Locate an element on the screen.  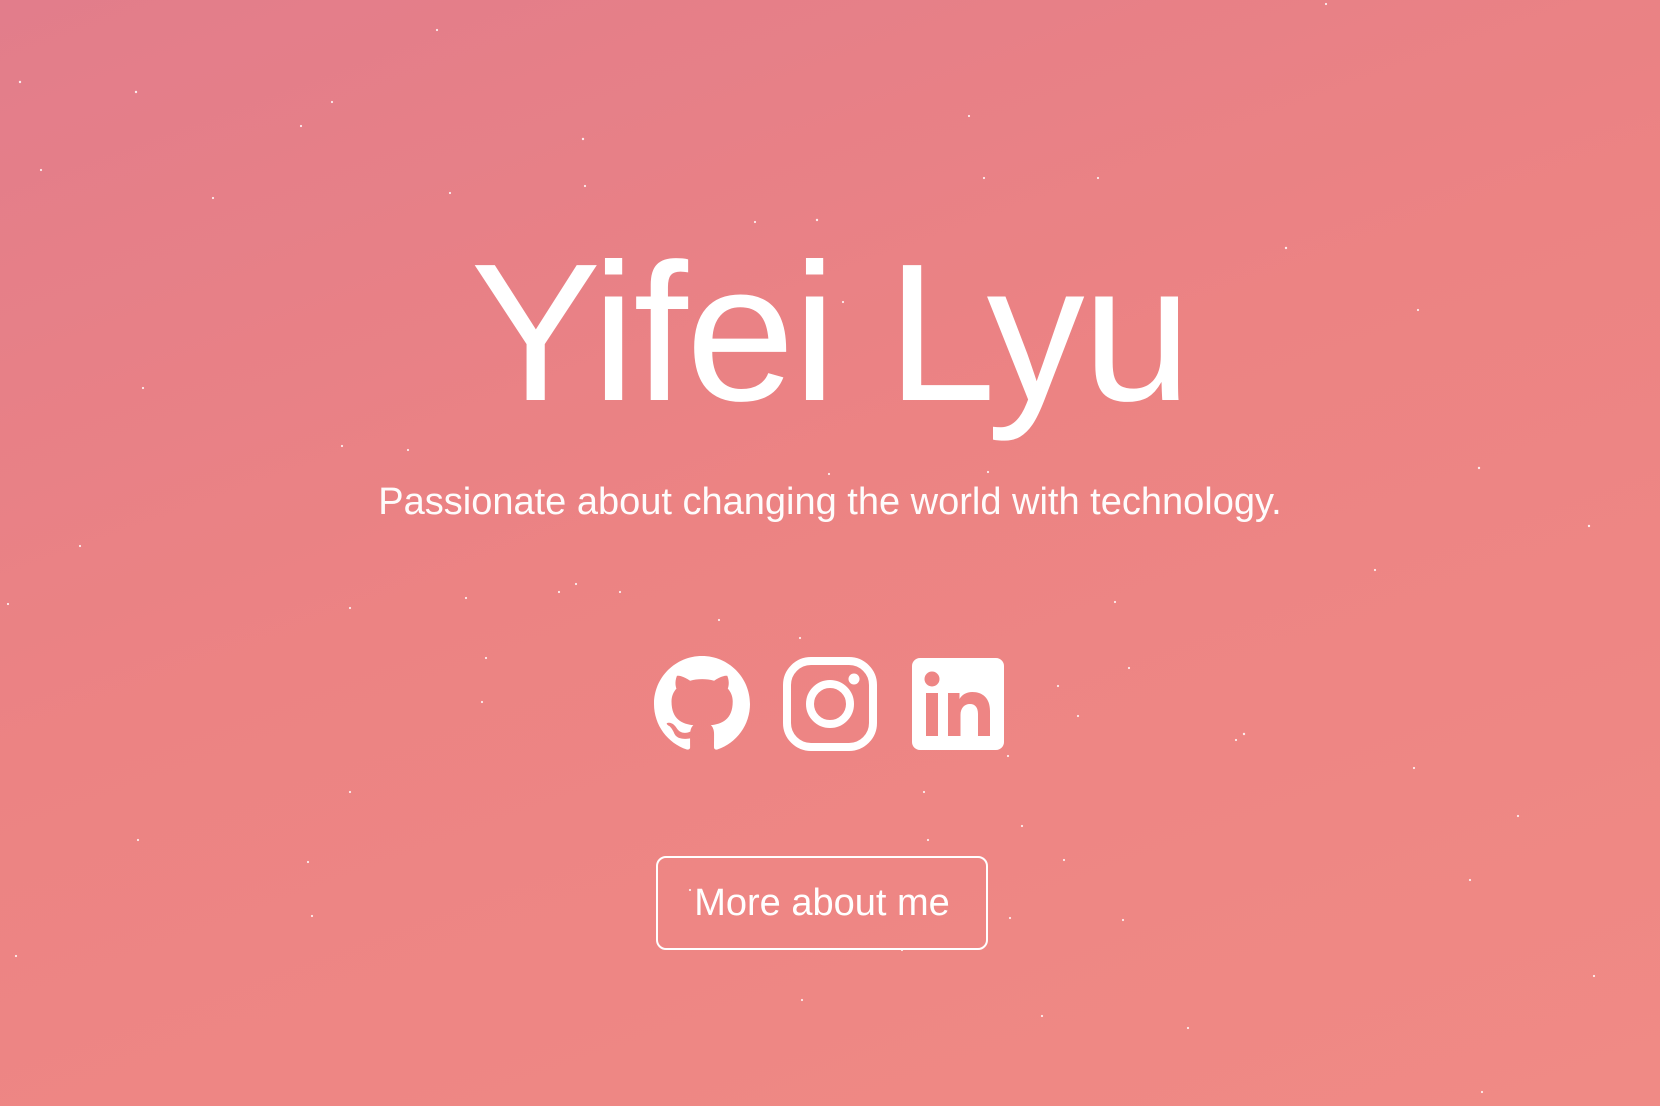
github-icon is located at coordinates (702, 703).